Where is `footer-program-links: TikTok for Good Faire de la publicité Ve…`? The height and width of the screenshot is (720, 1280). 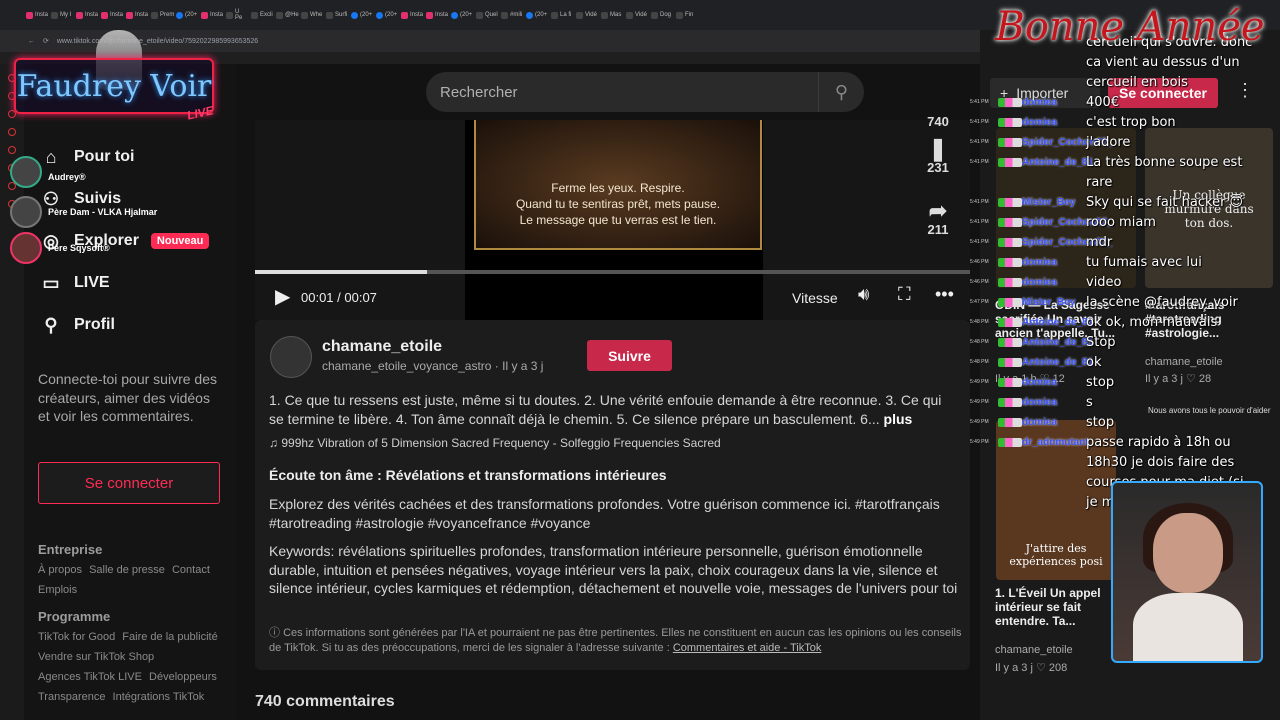 footer-program-links: TikTok for Good Faire de la publicité Ve… is located at coordinates (133, 667).